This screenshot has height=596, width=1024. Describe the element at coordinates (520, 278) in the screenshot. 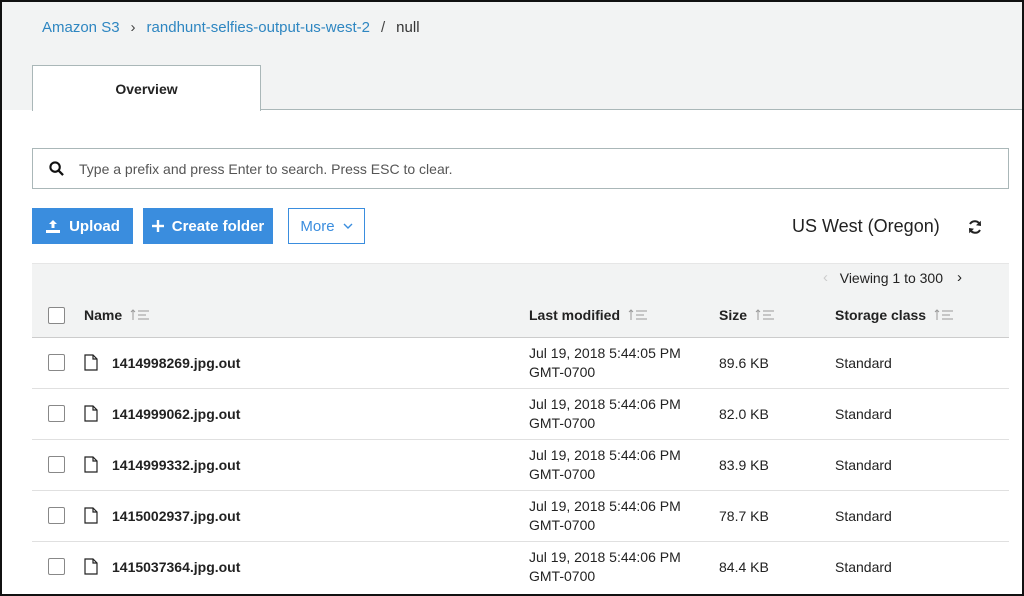

I see `pagination-bar: ‹ Viewing 1 to 300 ›` at that location.